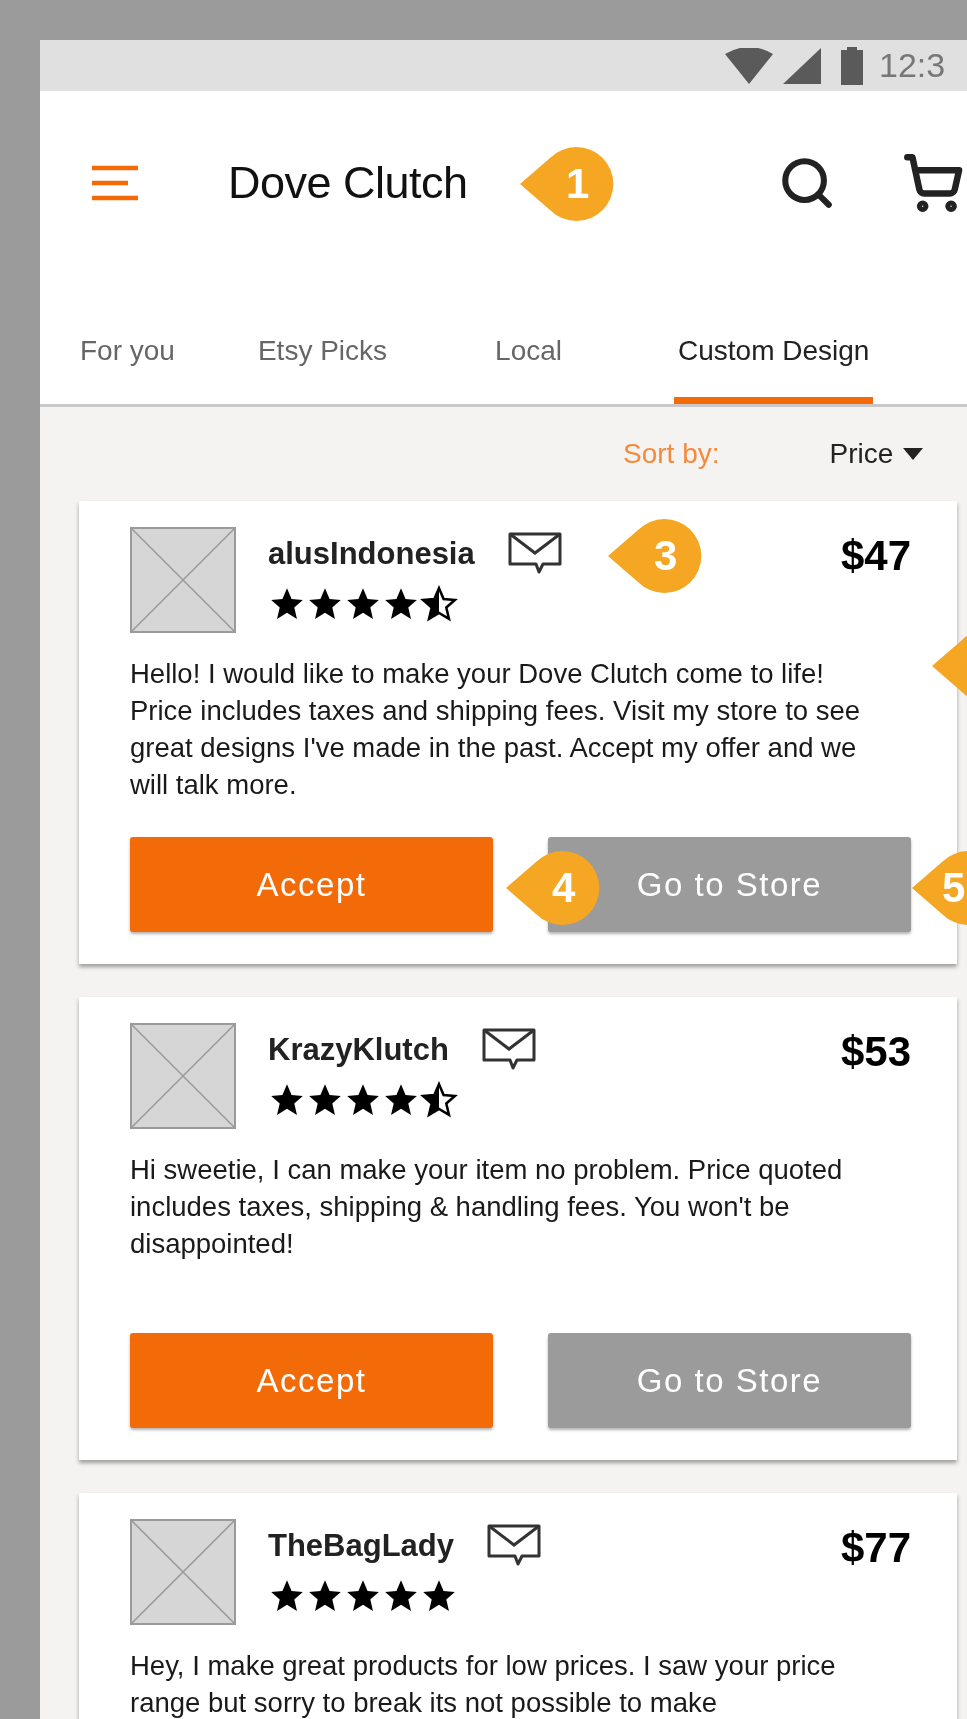  What do you see at coordinates (553, 888) in the screenshot?
I see `callout-tooltip: 4` at bounding box center [553, 888].